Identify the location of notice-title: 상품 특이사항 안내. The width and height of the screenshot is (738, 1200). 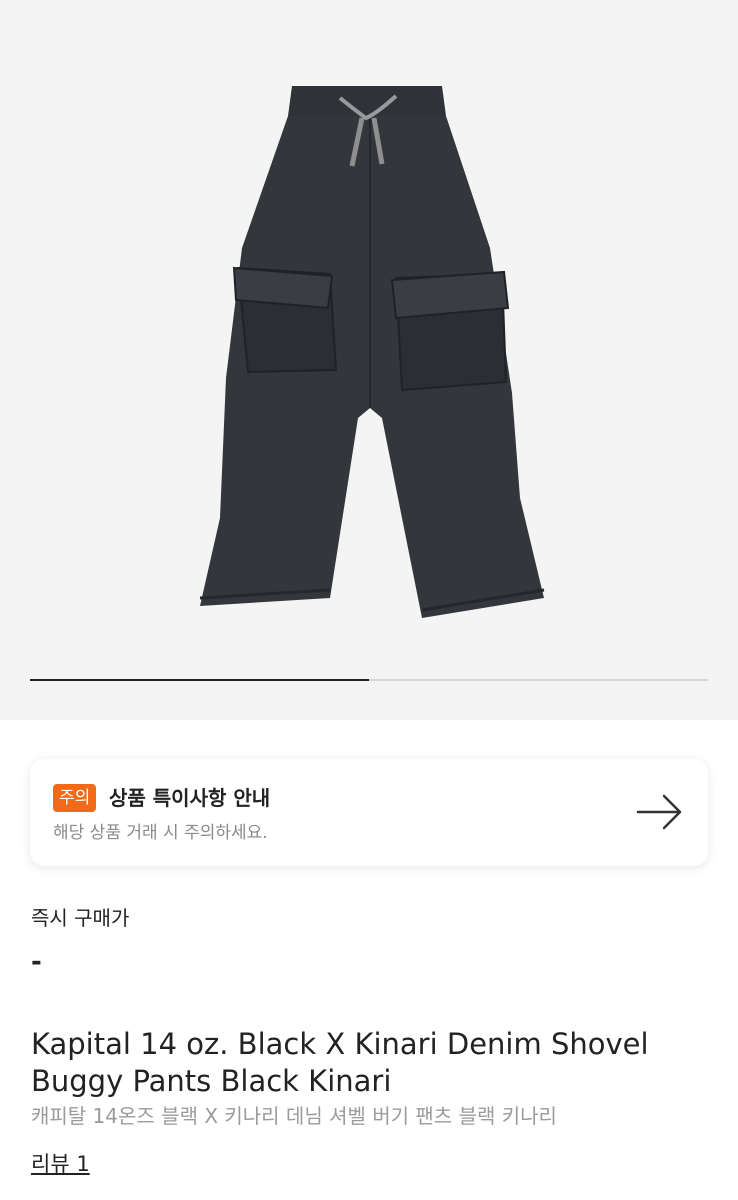
(190, 798).